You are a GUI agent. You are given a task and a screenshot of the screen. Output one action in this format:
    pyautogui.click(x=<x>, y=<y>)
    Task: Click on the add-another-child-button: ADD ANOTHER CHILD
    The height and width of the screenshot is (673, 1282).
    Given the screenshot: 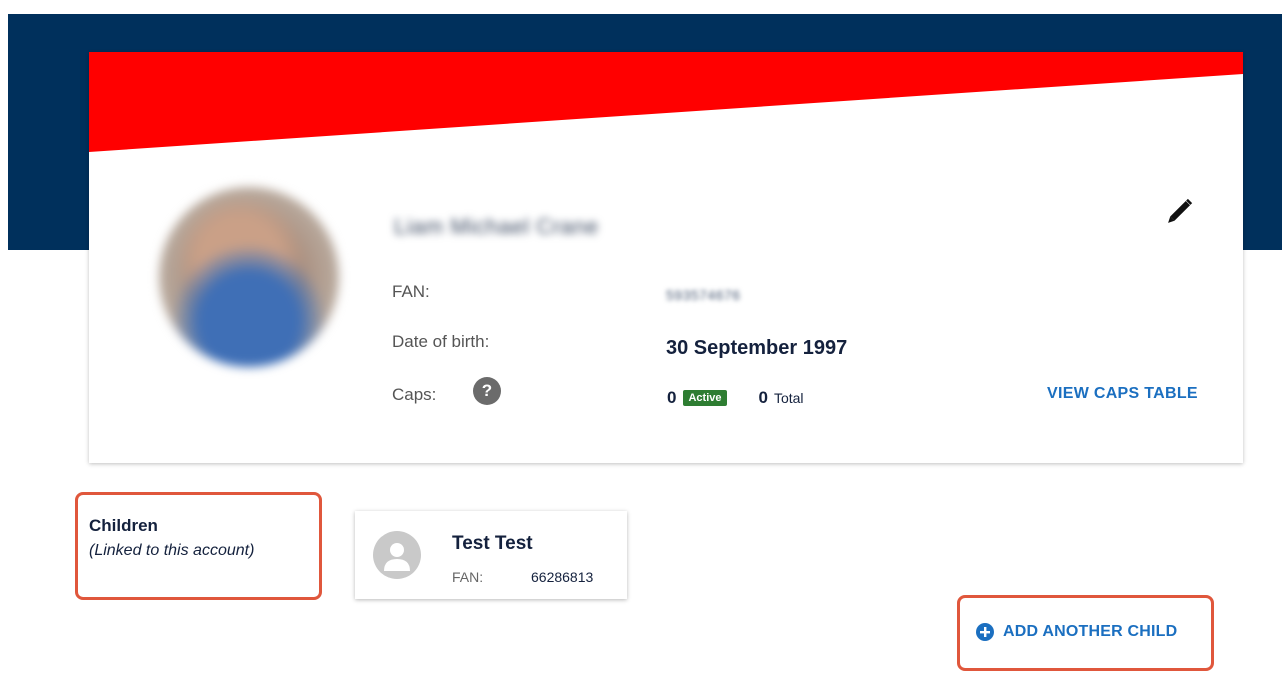 What is the action you would take?
    pyautogui.click(x=1076, y=632)
    